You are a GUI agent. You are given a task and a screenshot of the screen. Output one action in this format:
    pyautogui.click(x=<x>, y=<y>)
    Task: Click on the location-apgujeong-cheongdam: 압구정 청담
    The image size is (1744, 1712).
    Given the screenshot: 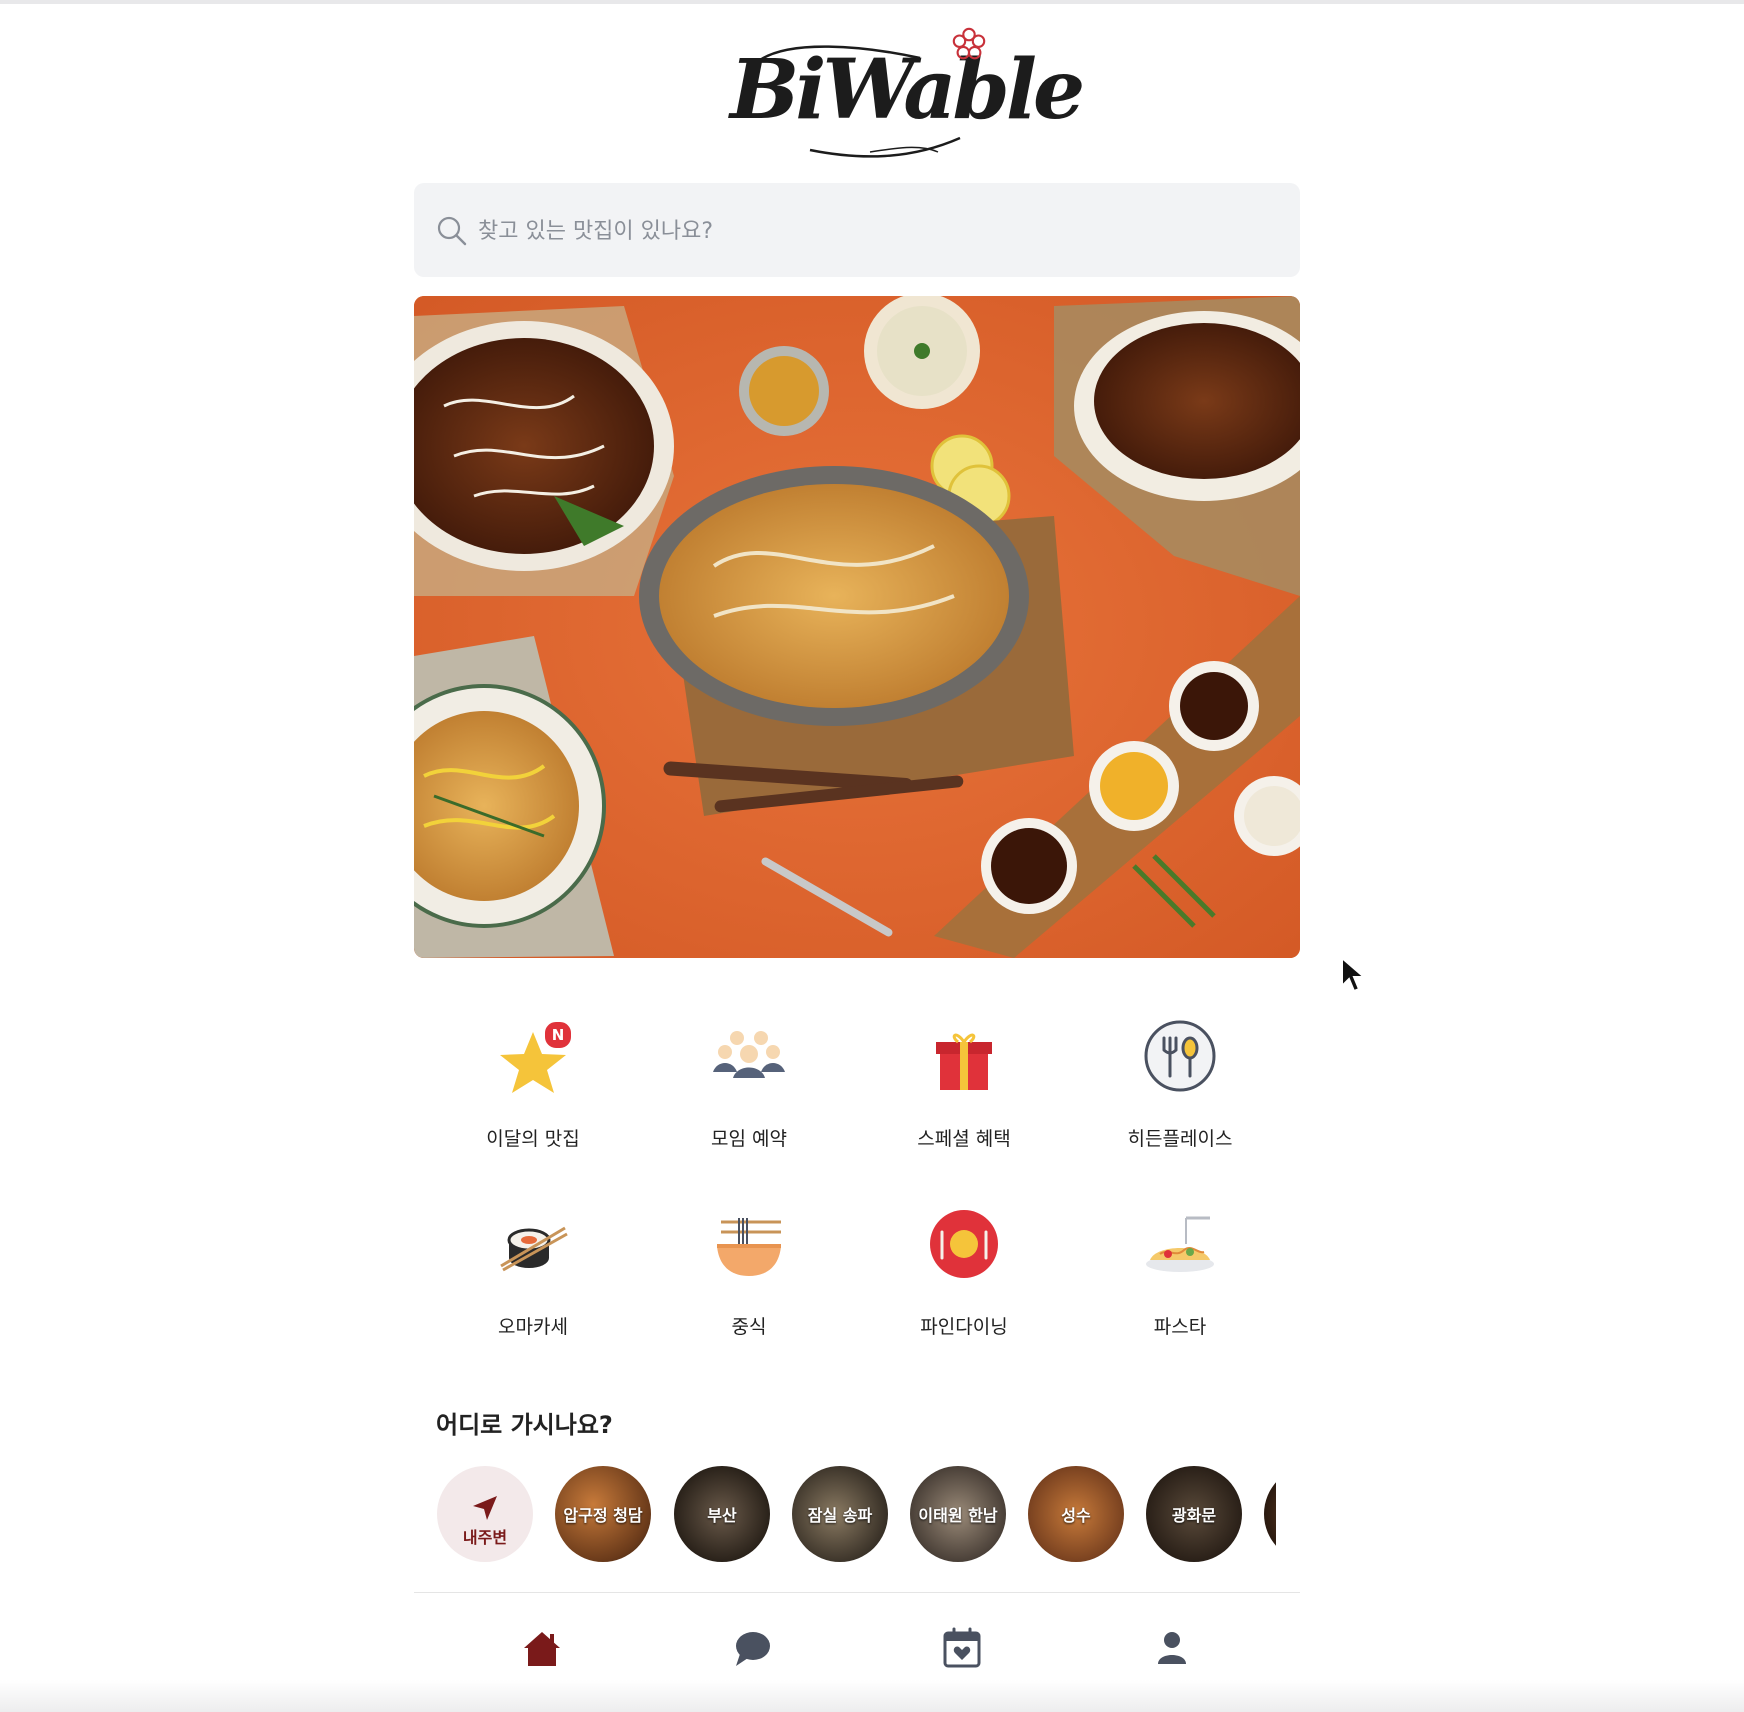 What is the action you would take?
    pyautogui.click(x=603, y=1514)
    